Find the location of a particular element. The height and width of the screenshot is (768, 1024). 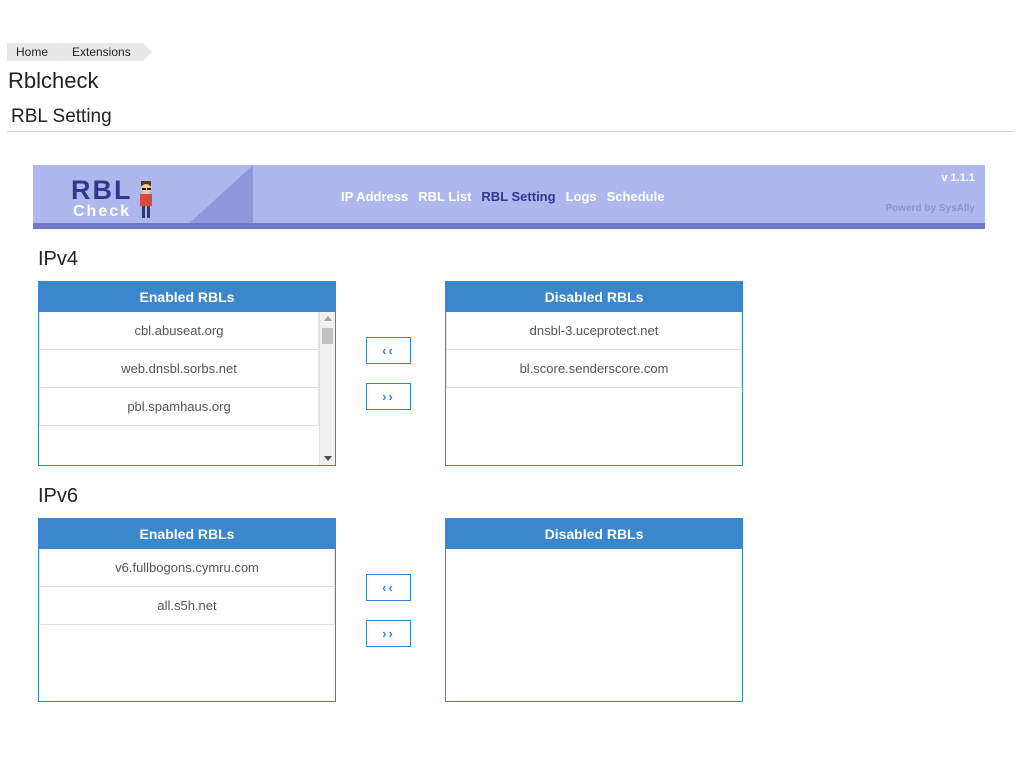

ipv6-disabled-title: Disabled RBLs is located at coordinates (594, 534).